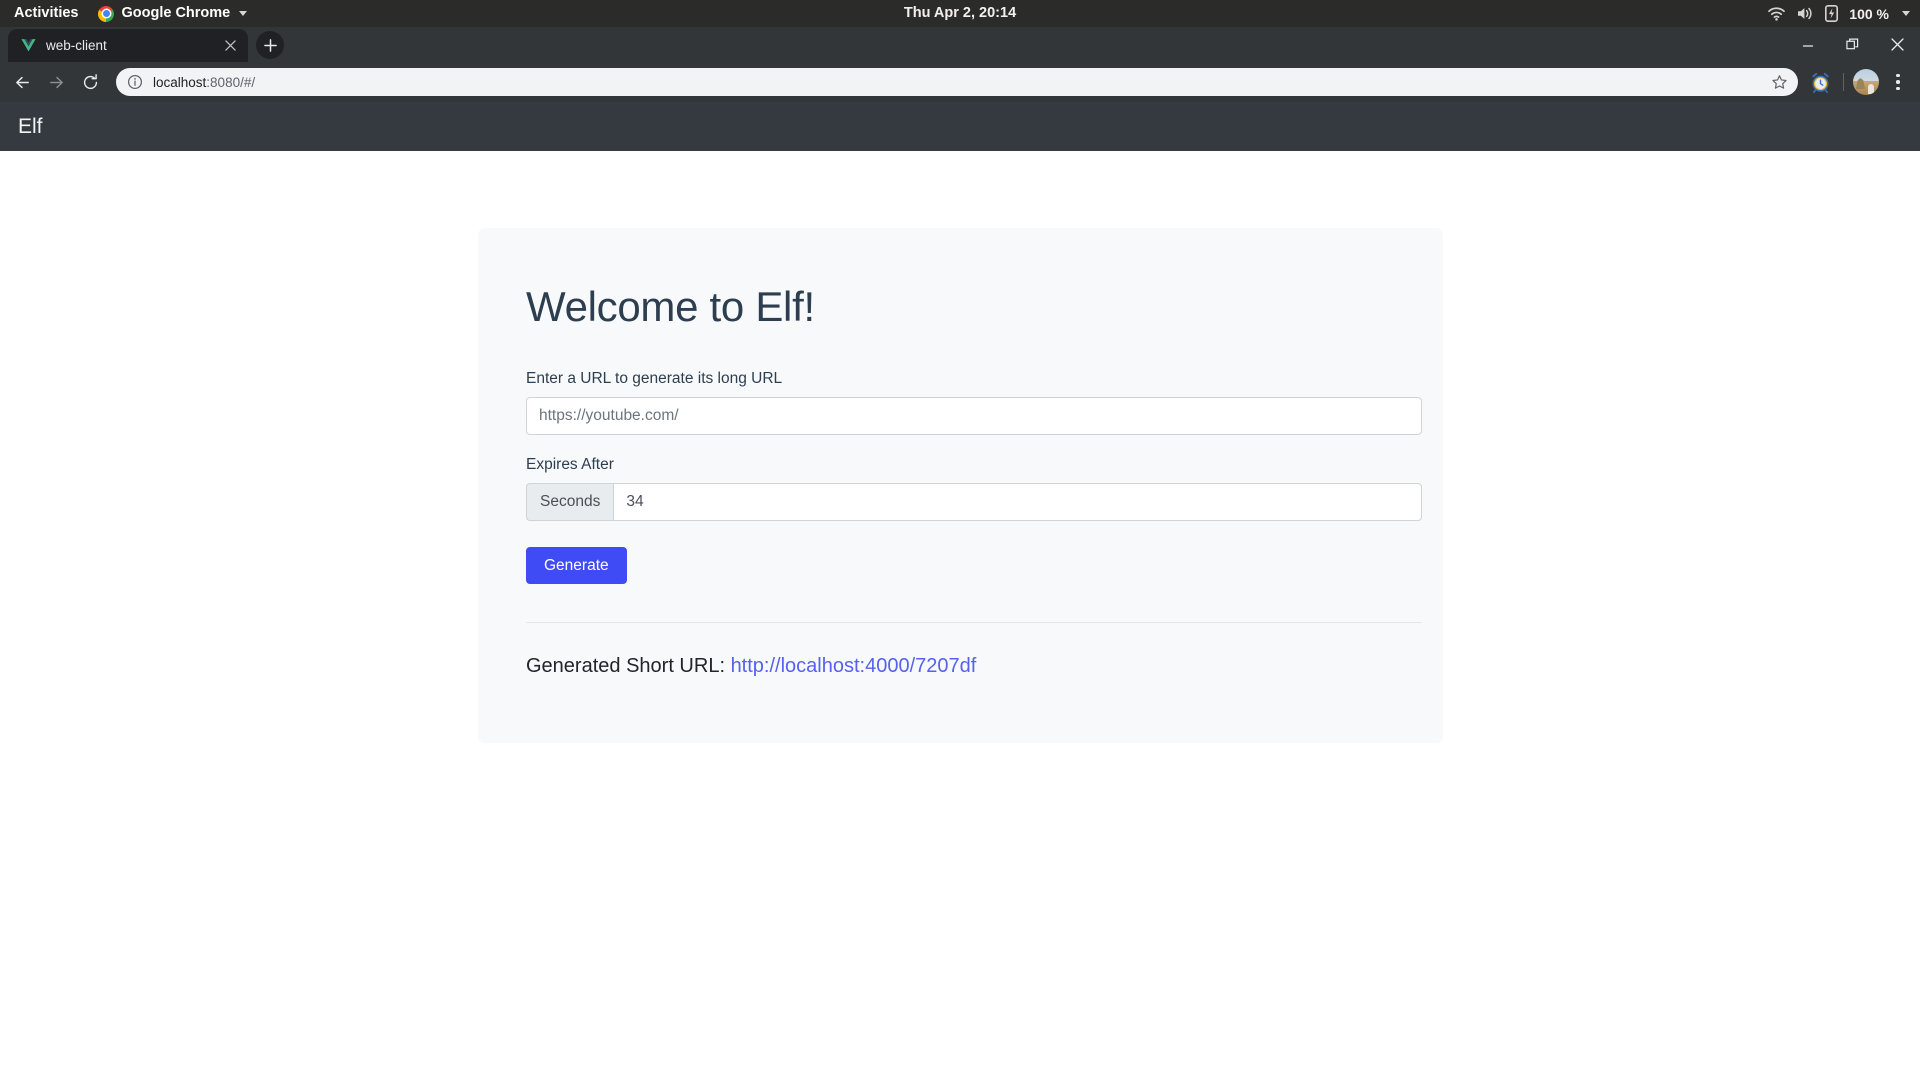 The width and height of the screenshot is (1920, 1080). Describe the element at coordinates (29, 127) in the screenshot. I see `app-brand: Elf` at that location.